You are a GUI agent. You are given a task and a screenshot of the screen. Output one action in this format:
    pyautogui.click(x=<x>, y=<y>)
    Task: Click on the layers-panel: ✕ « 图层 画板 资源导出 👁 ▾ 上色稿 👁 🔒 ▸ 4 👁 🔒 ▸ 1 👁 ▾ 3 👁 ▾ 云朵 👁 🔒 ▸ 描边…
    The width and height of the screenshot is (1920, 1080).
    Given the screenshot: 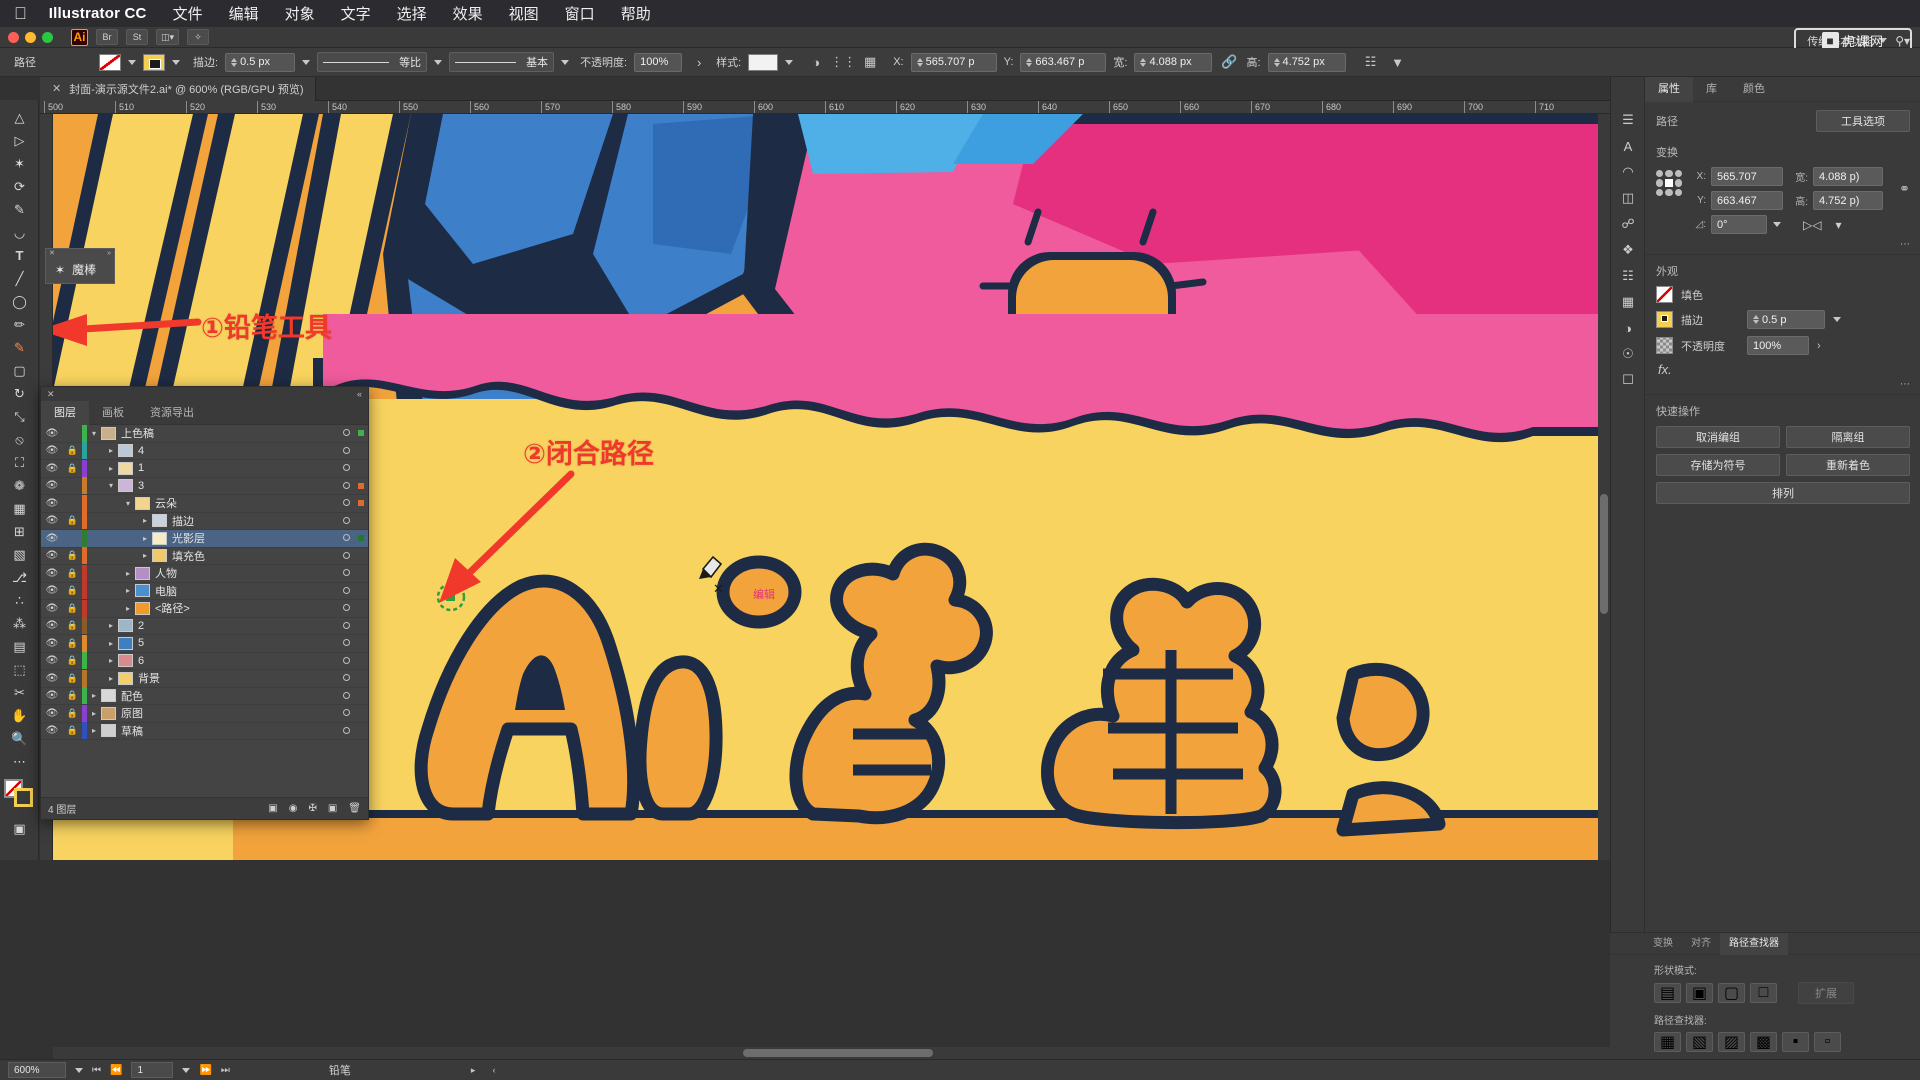 What is the action you would take?
    pyautogui.click(x=204, y=603)
    